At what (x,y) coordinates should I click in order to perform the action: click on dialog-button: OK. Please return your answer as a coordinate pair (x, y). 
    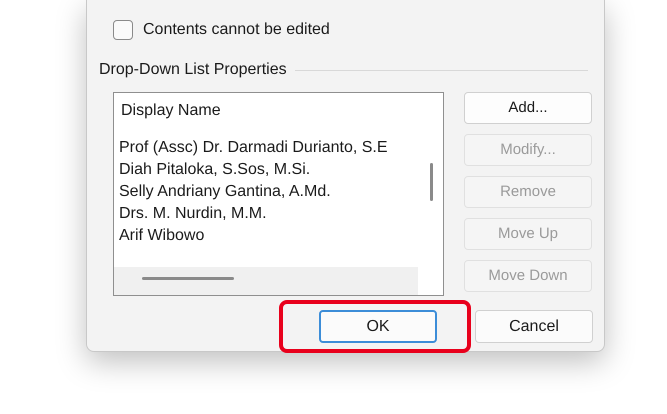
    Looking at the image, I should click on (378, 326).